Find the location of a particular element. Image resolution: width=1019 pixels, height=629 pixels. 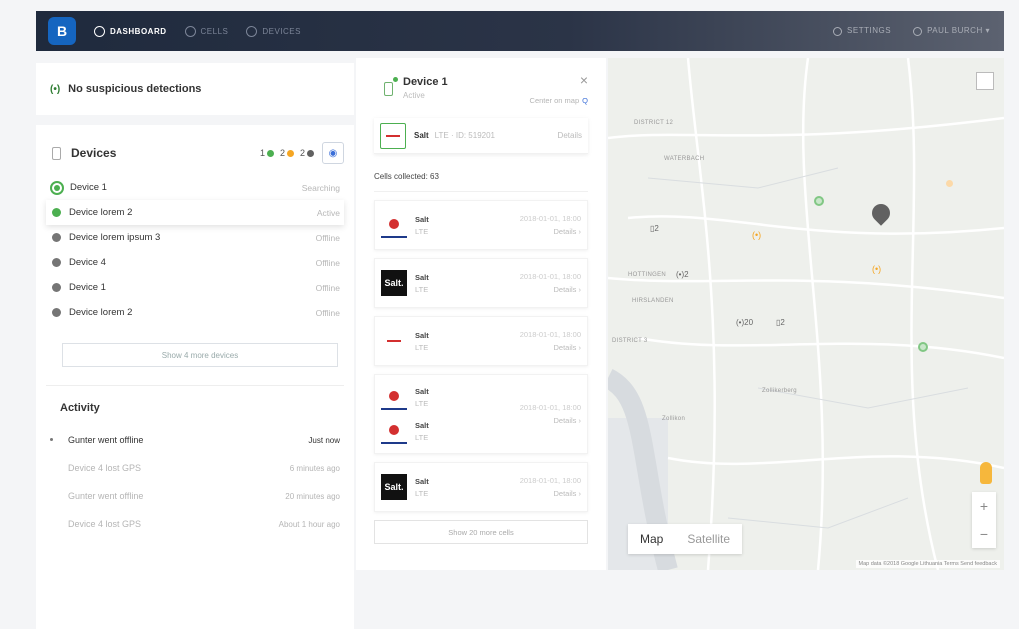

top-right-menu: SETTINGS PAUL BURCH ▾ is located at coordinates (911, 31).